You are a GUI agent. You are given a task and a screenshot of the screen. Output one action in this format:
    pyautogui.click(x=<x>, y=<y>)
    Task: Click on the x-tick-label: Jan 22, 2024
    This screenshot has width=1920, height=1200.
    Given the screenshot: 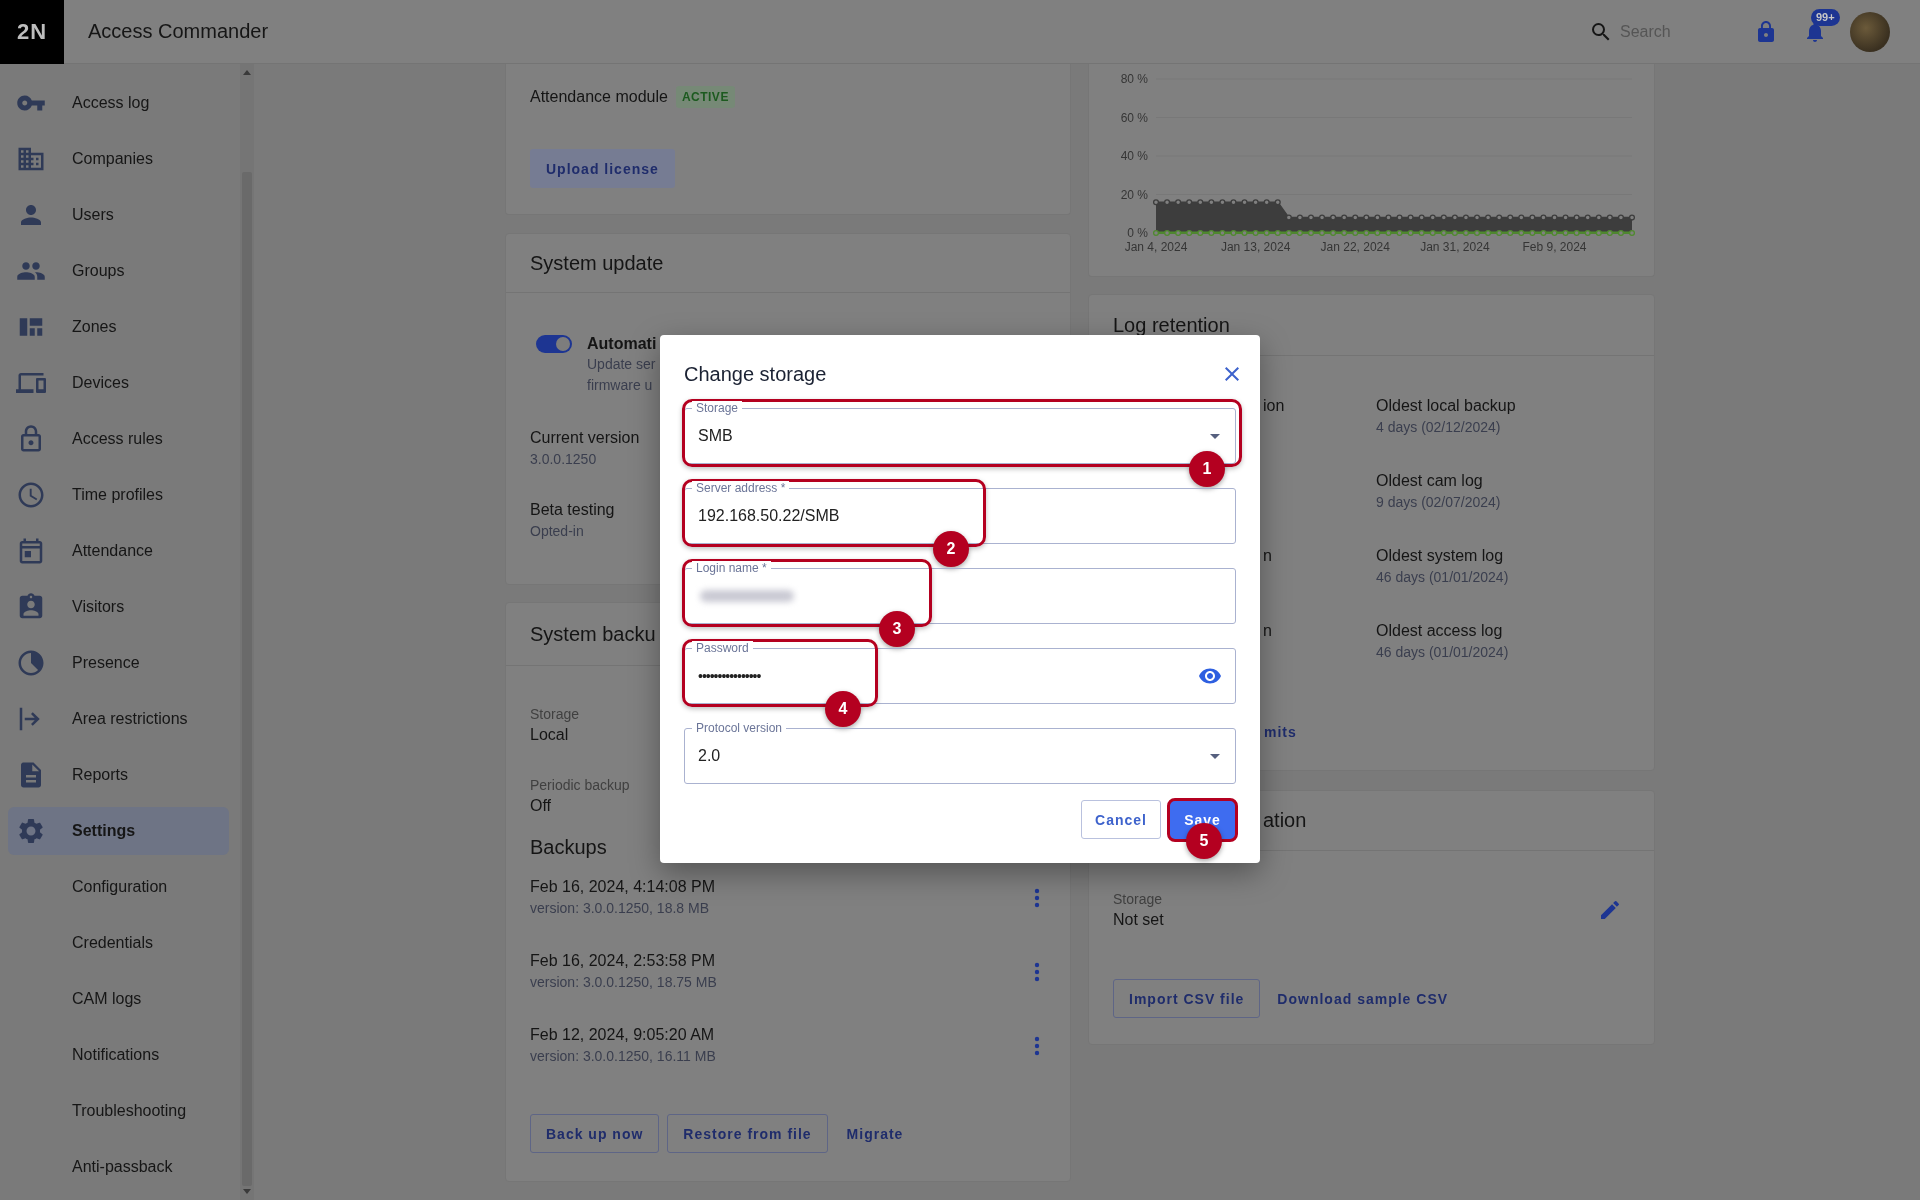 What is the action you would take?
    pyautogui.click(x=1355, y=247)
    